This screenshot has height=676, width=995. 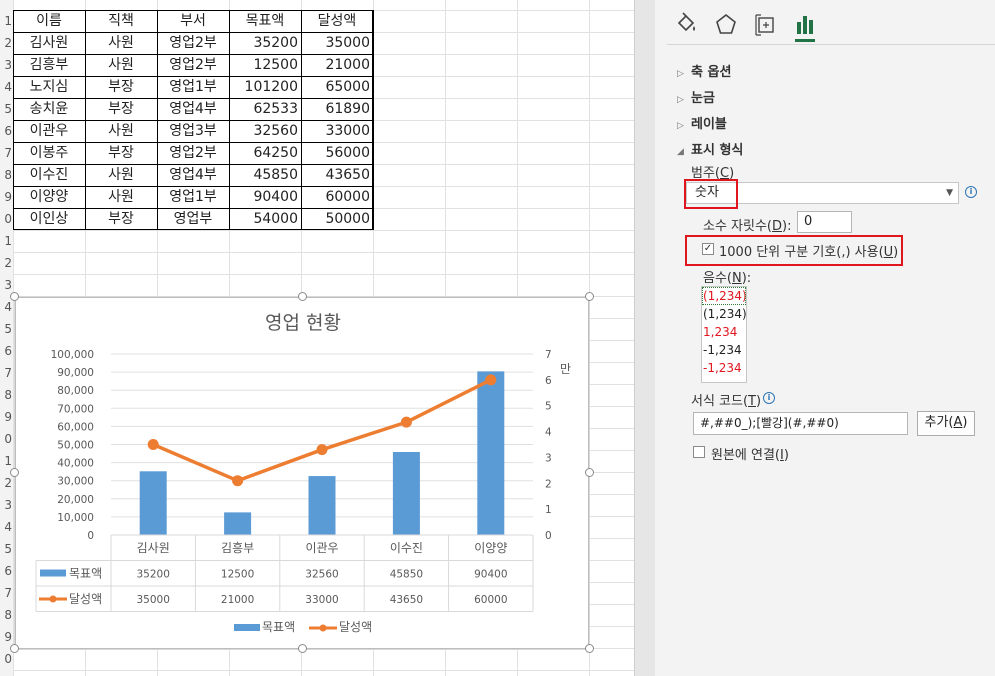 I want to click on link-to-source-checkbox, so click(x=699, y=452).